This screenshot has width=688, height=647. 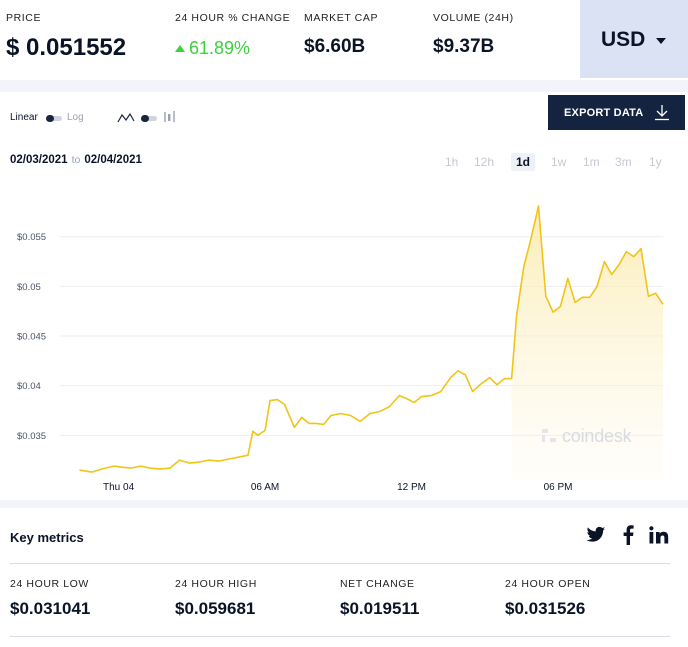 I want to click on y-tick-label: $0.035, so click(x=31, y=436).